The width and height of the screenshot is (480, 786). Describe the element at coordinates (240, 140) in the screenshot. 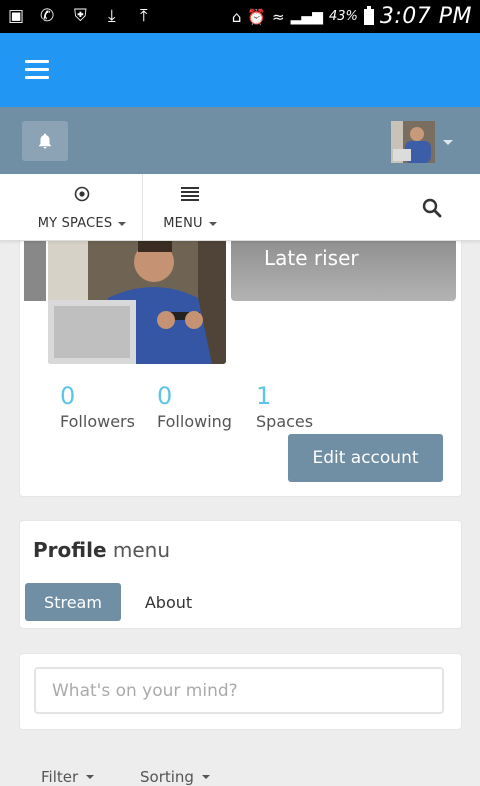

I see `user-toolbar` at that location.